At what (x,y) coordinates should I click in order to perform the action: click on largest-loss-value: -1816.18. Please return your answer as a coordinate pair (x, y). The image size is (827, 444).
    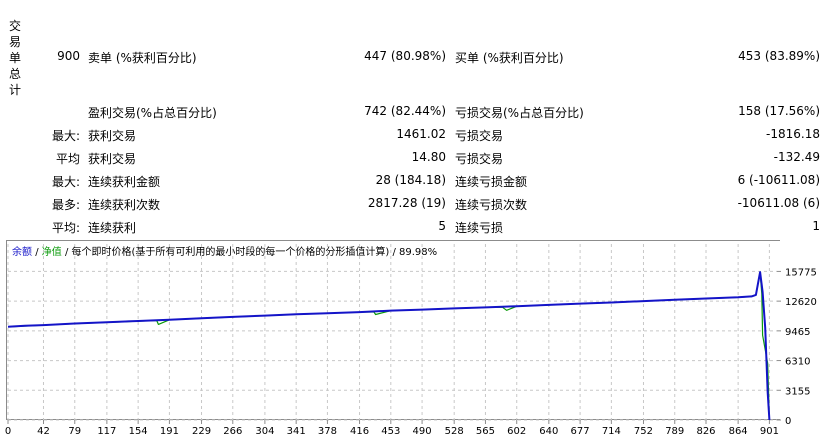
    Looking at the image, I should click on (793, 134).